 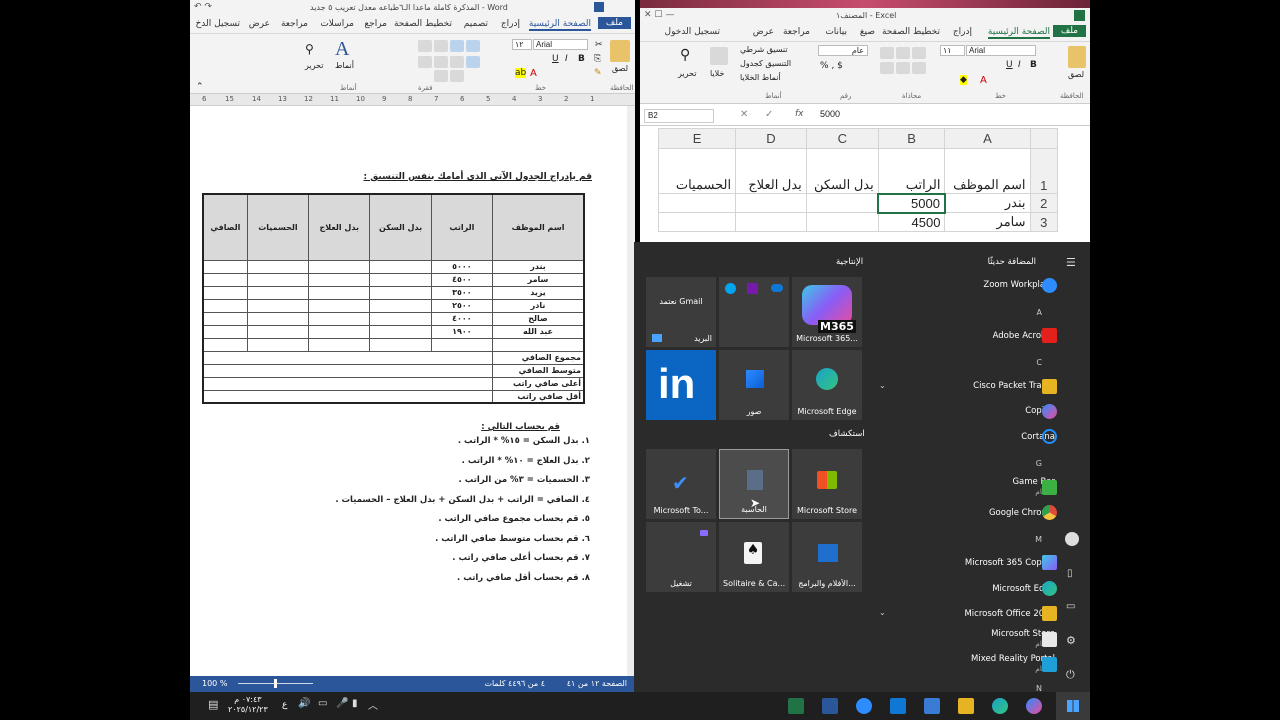 I want to click on percent-icon: % ‚ $, so click(x=831, y=66).